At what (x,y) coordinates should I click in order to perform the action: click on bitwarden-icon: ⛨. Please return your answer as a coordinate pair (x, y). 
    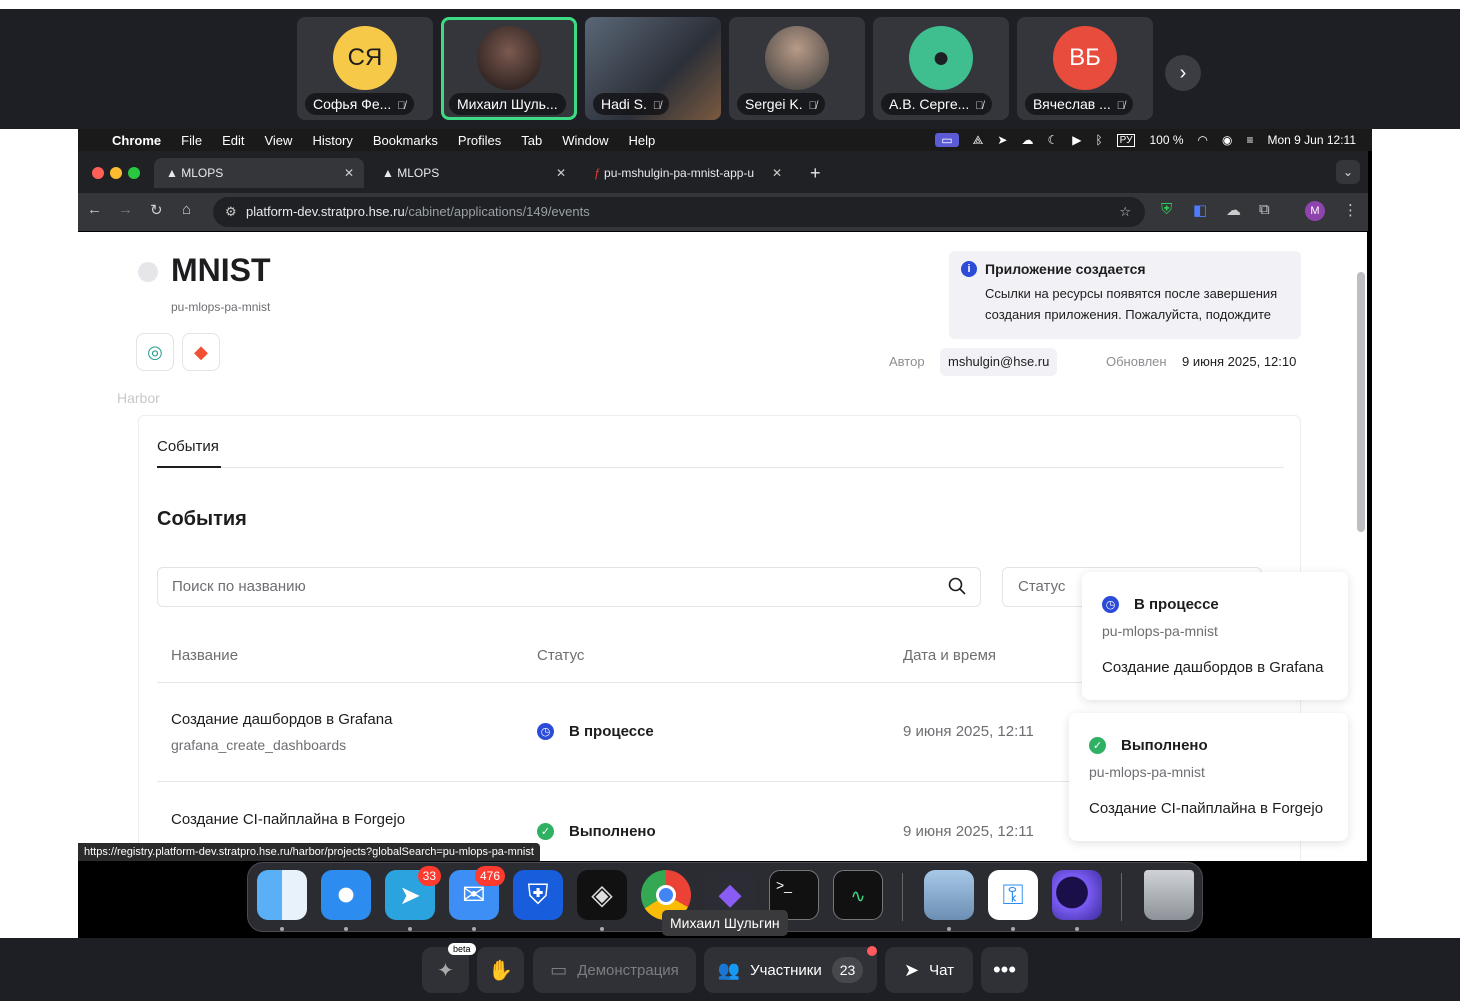
    Looking at the image, I should click on (538, 895).